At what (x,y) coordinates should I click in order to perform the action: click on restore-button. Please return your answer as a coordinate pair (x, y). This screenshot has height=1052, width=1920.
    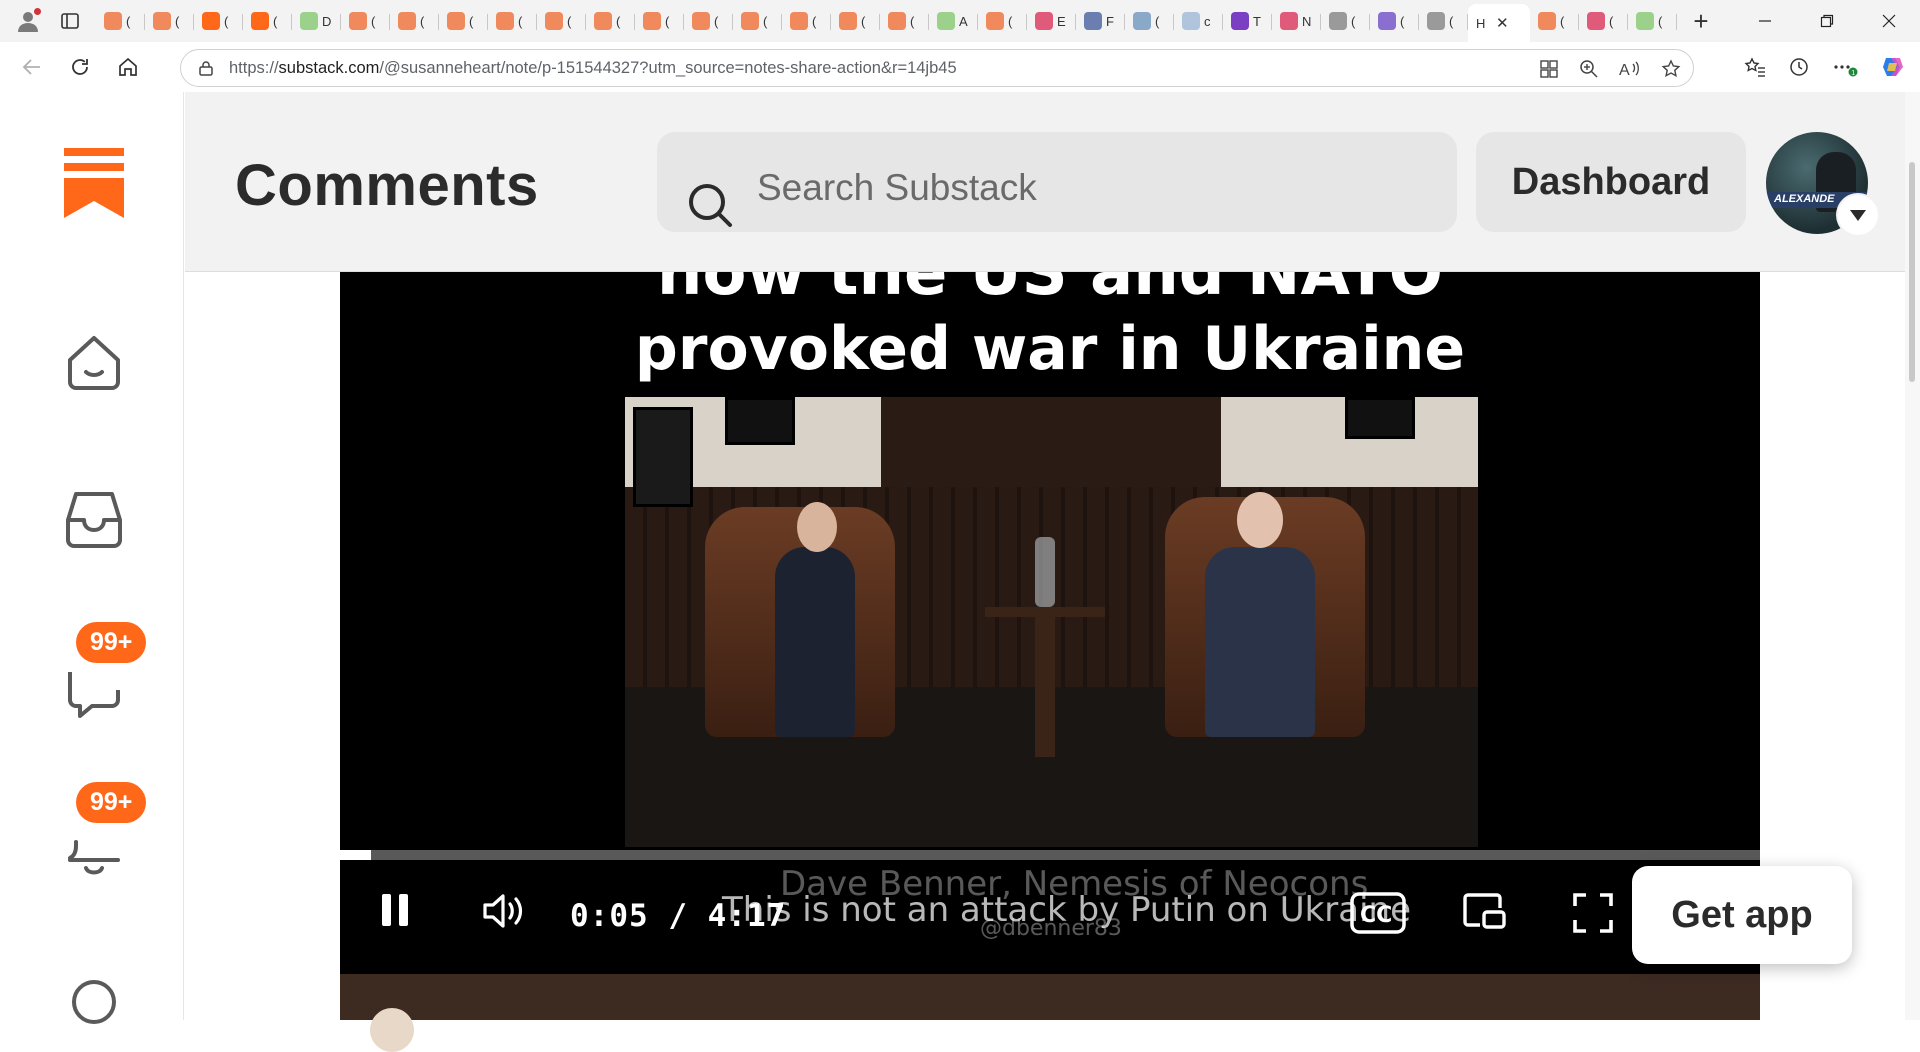
    Looking at the image, I should click on (1827, 21).